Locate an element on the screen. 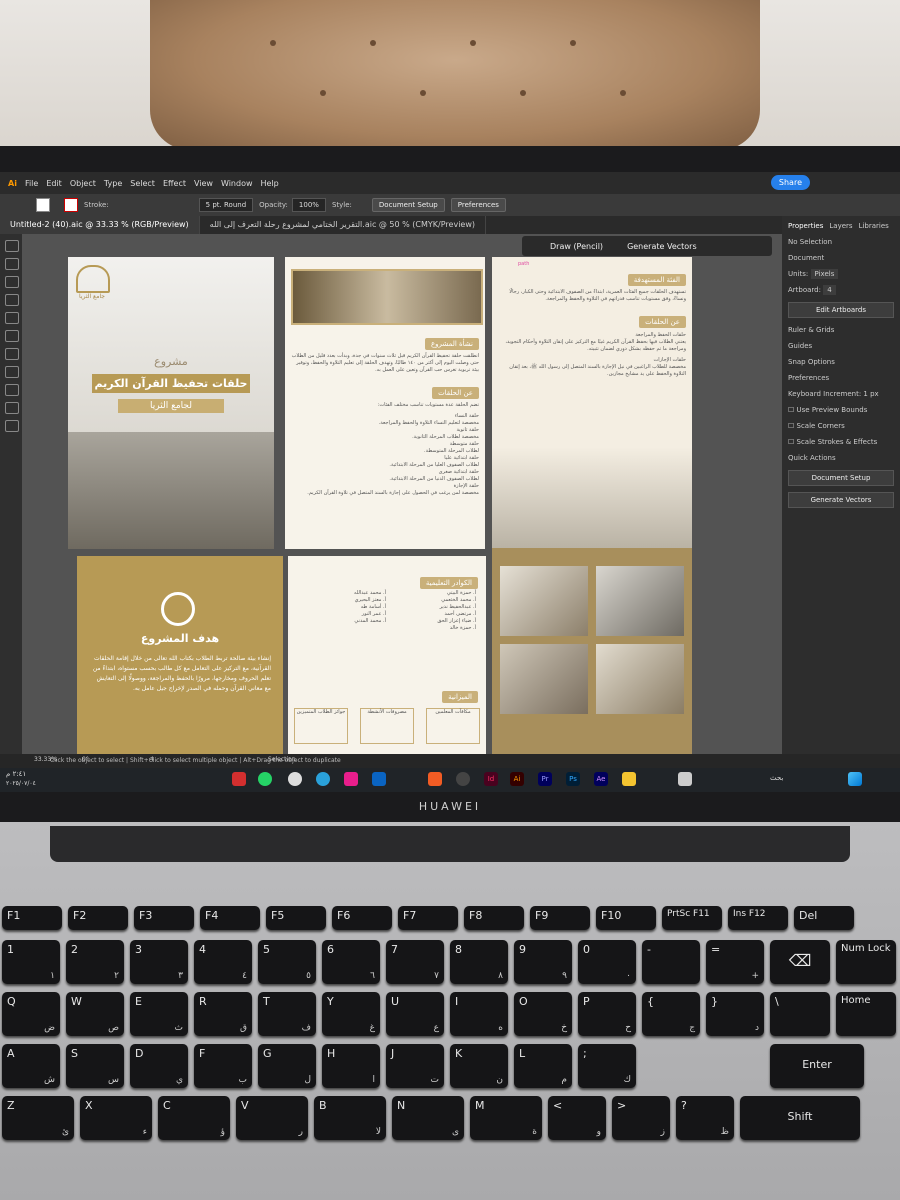 This screenshot has height=1200, width=900. key-r: Rق is located at coordinates (223, 1014).